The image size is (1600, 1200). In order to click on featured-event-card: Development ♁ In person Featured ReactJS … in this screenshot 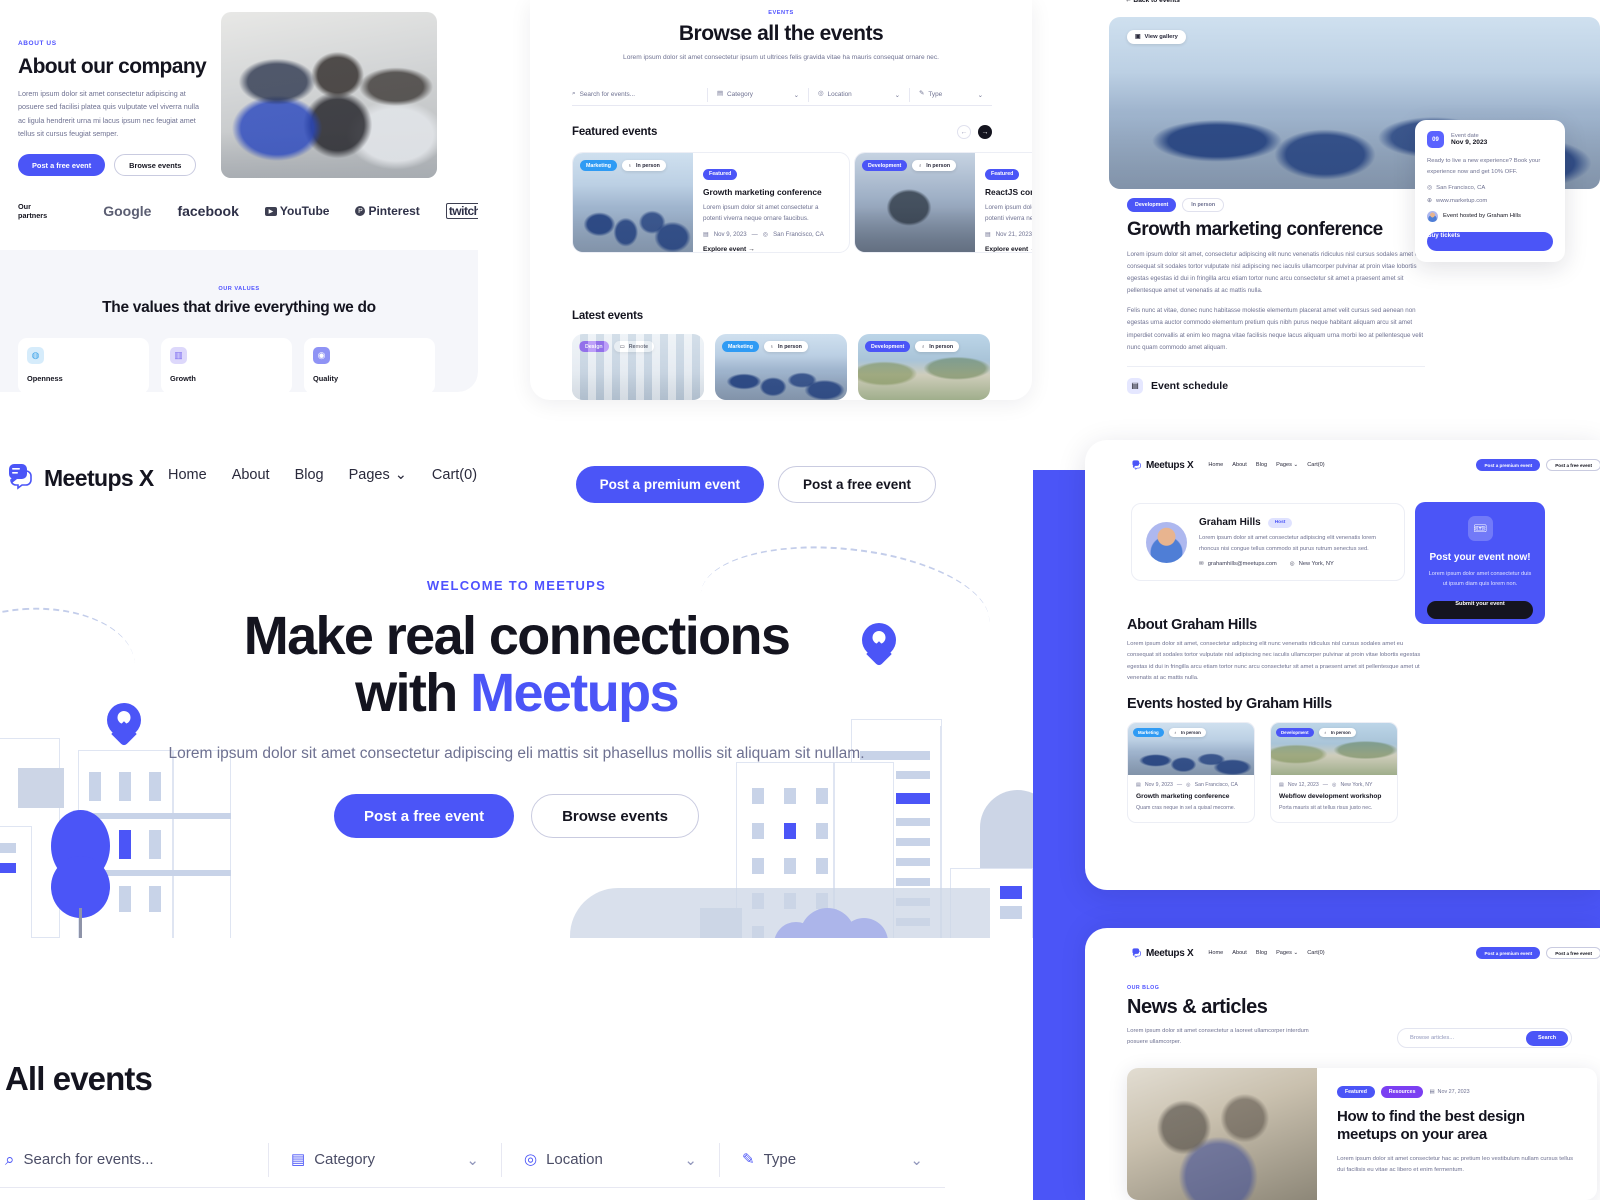, I will do `click(943, 202)`.